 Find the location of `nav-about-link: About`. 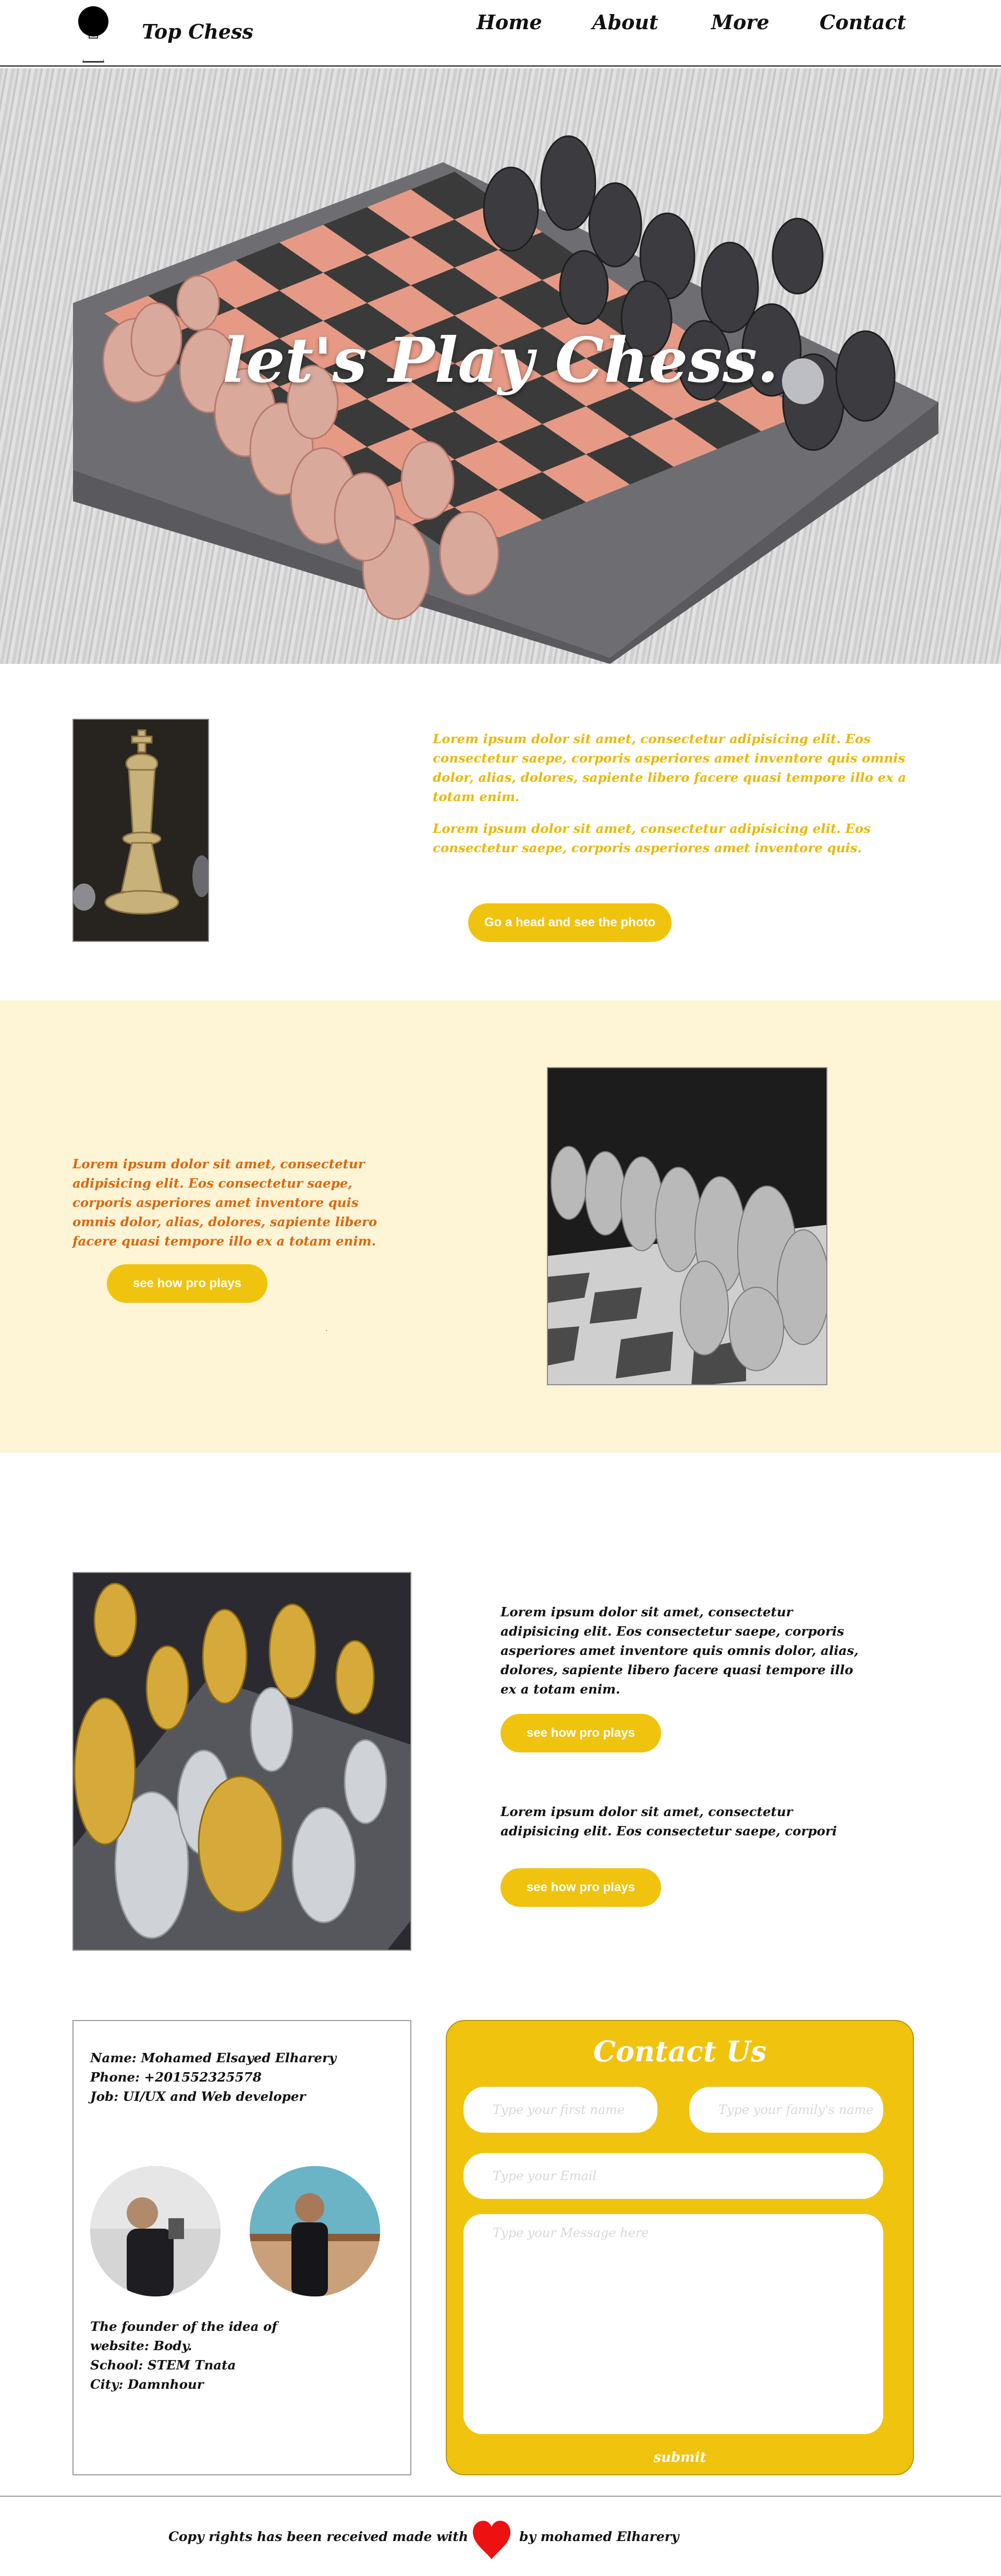

nav-about-link: About is located at coordinates (625, 22).